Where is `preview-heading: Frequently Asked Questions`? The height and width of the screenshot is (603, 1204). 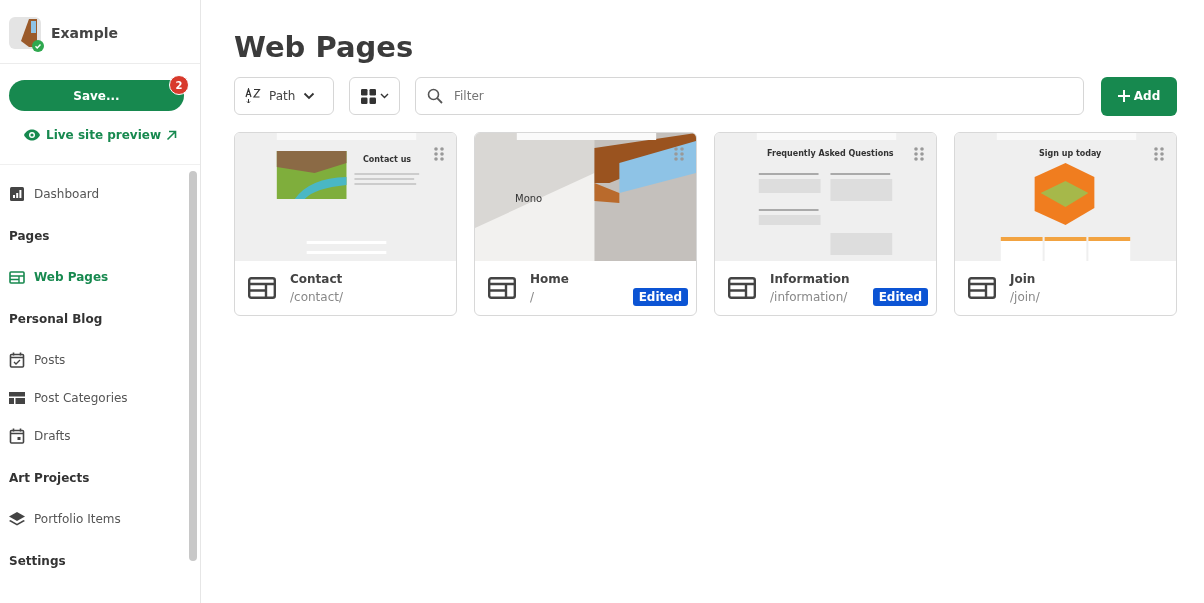
preview-heading: Frequently Asked Questions is located at coordinates (830, 153).